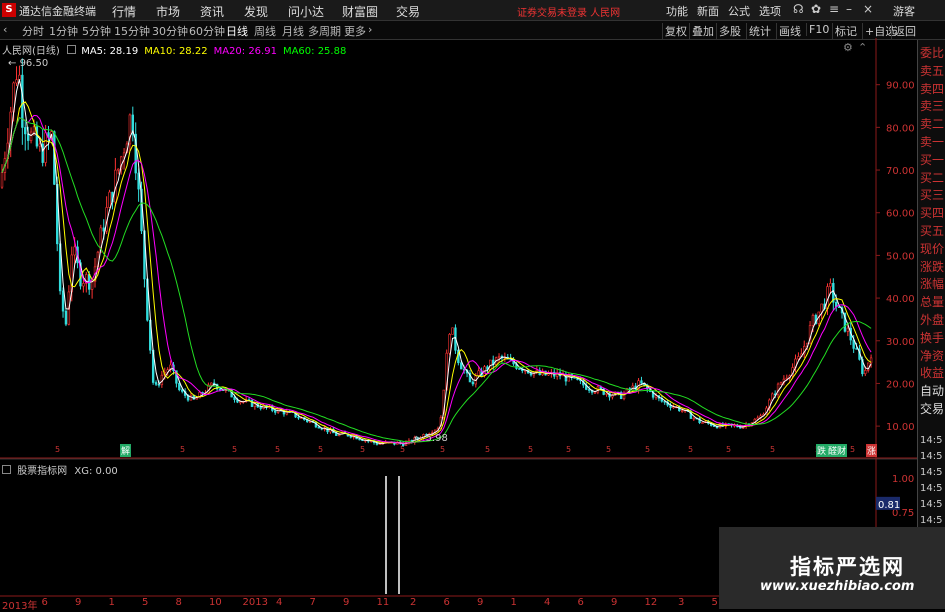  What do you see at coordinates (900, 427) in the screenshot?
I see `y-tick-label: 10.00` at bounding box center [900, 427].